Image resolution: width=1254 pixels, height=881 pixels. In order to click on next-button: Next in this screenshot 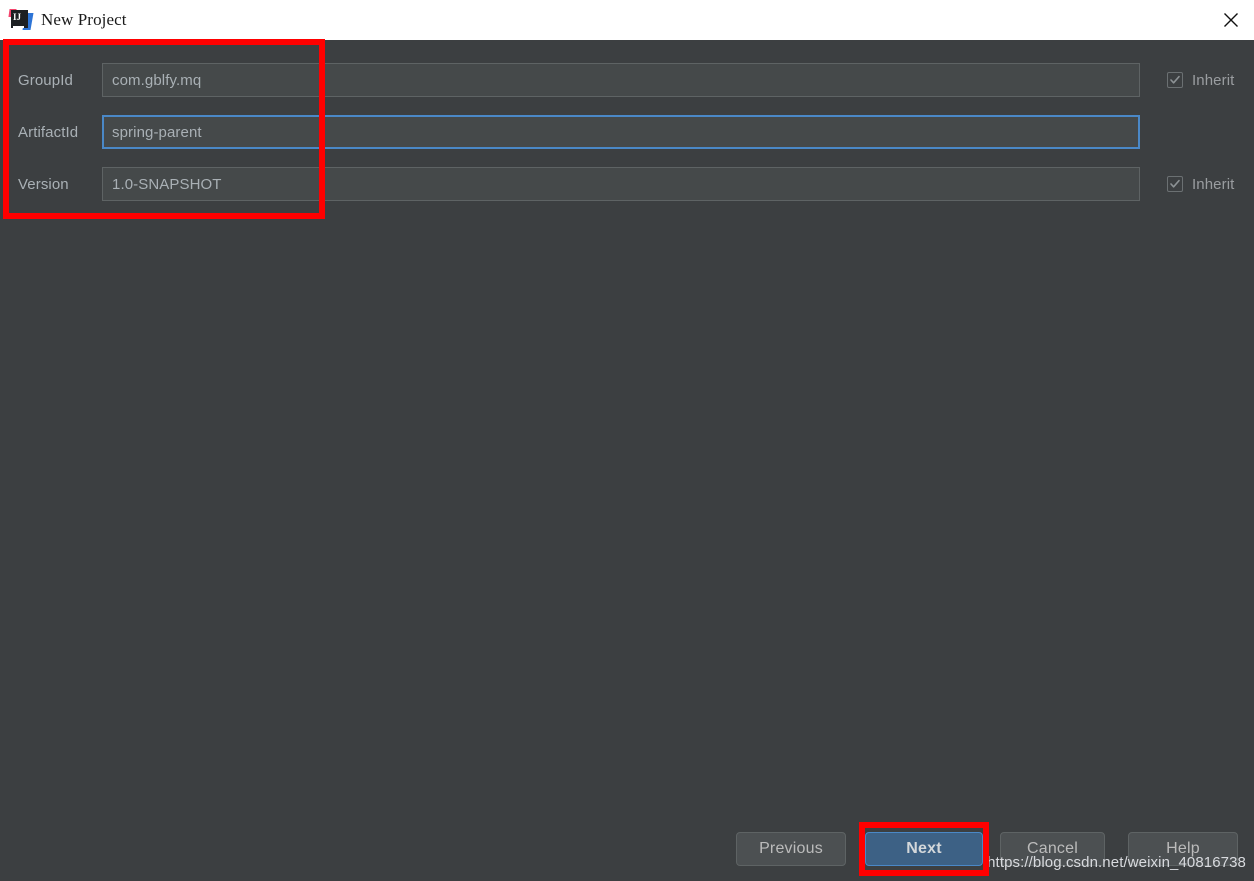, I will do `click(924, 849)`.